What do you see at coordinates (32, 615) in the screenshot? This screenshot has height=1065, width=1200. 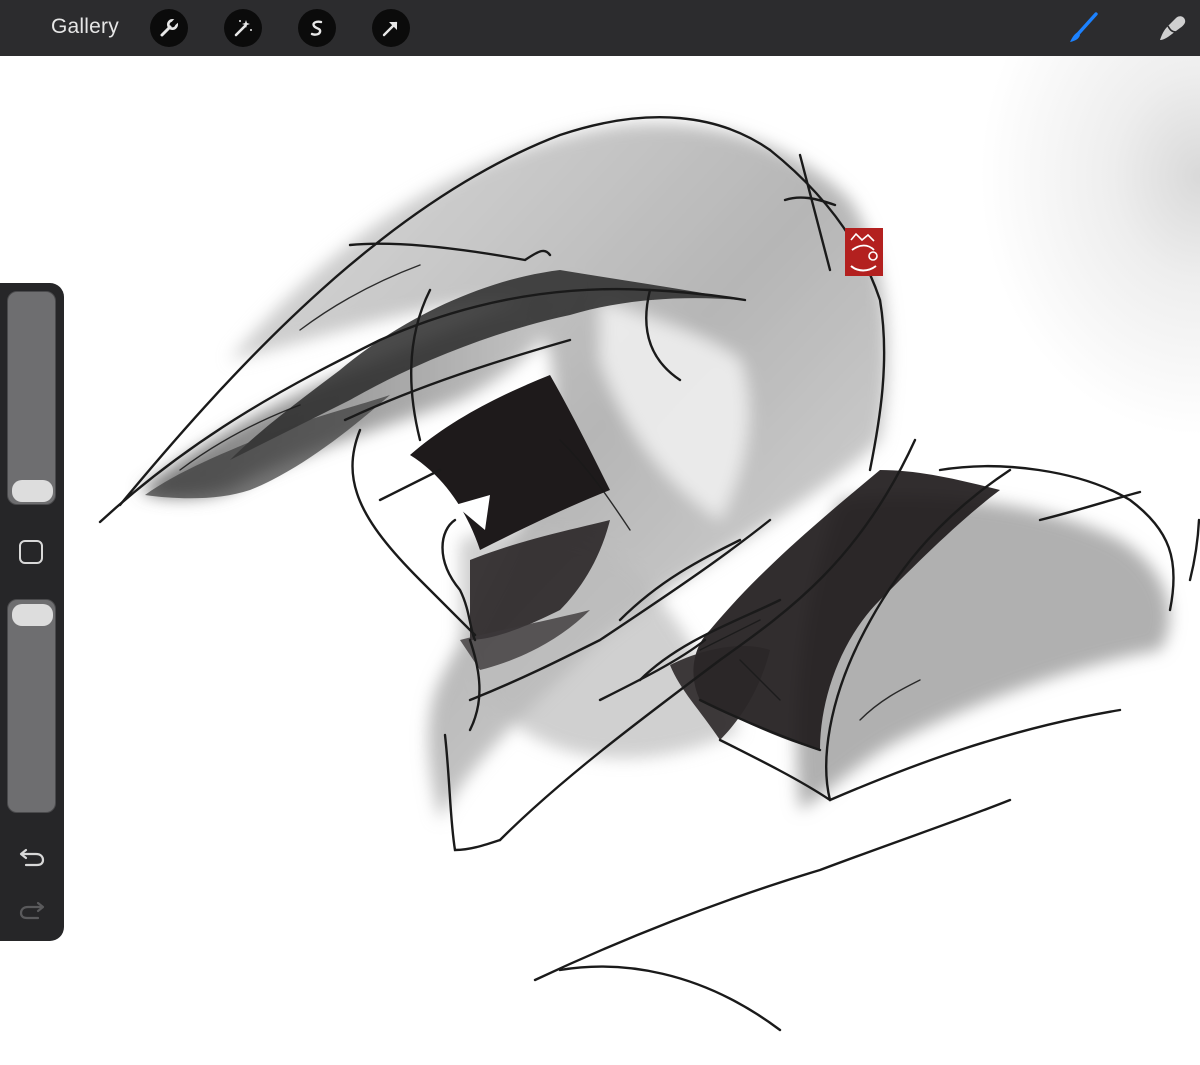 I see `opacity-thumb` at bounding box center [32, 615].